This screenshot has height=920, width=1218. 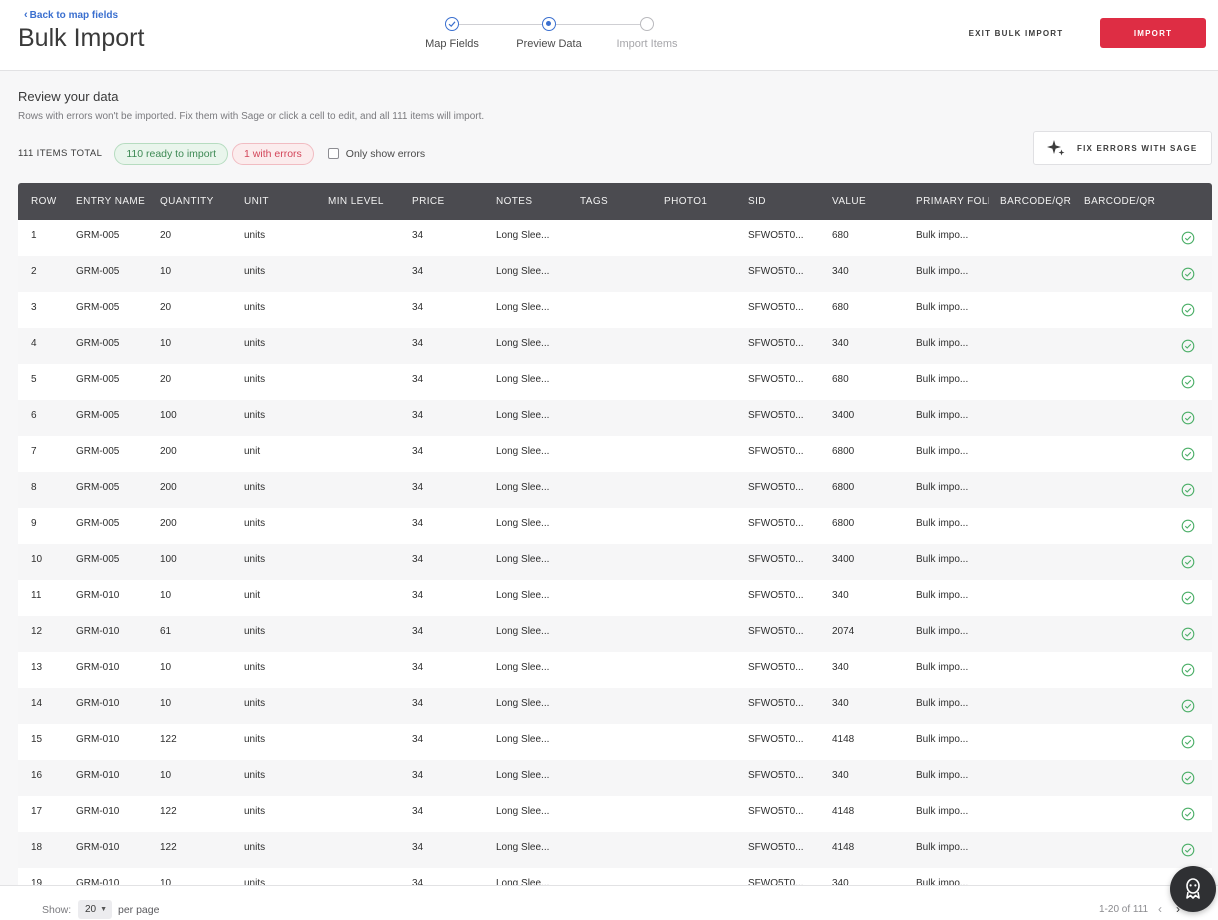 I want to click on table-cell: unit, so click(x=284, y=596).